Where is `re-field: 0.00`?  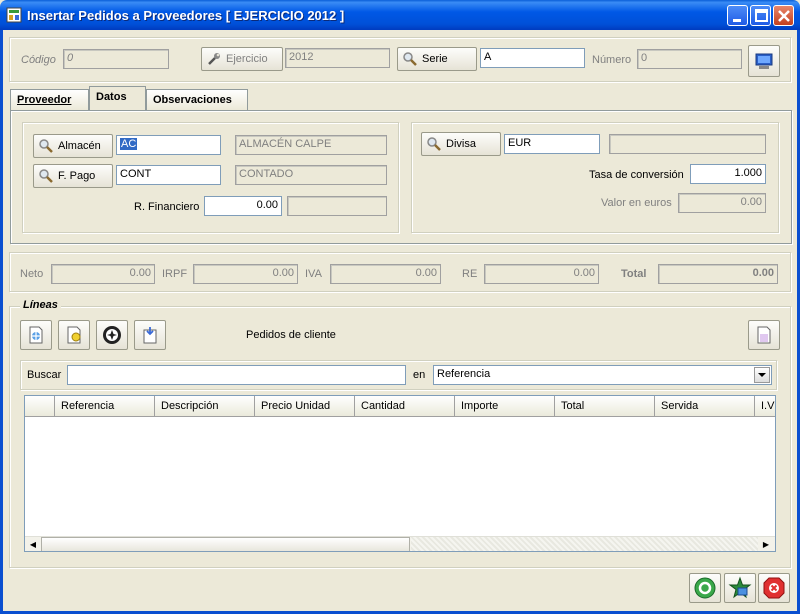
re-field: 0.00 is located at coordinates (541, 274).